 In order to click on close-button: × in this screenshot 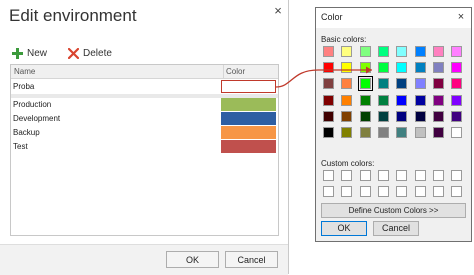, I will do `click(278, 11)`.